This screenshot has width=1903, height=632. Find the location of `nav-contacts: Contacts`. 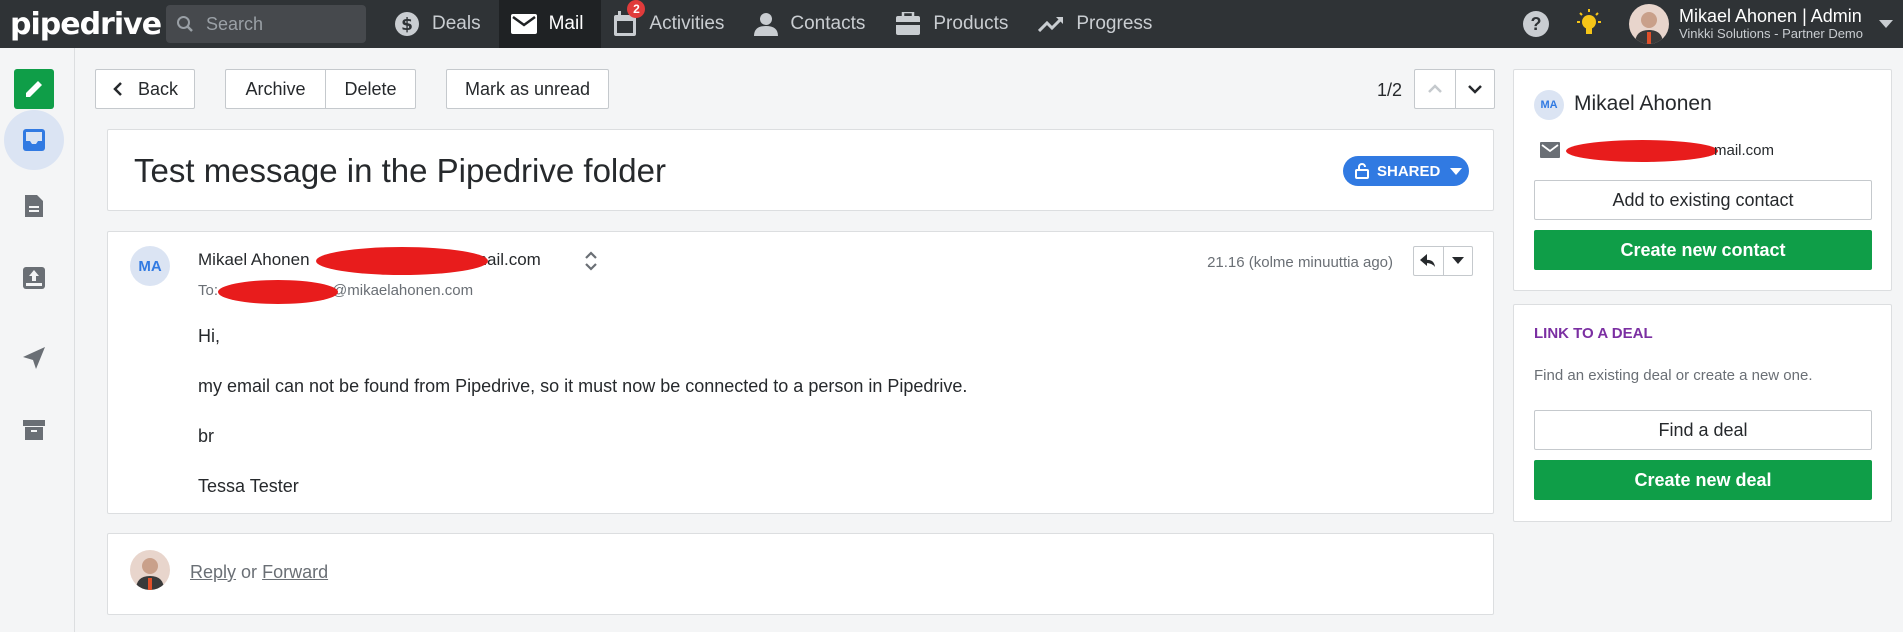

nav-contacts: Contacts is located at coordinates (812, 24).